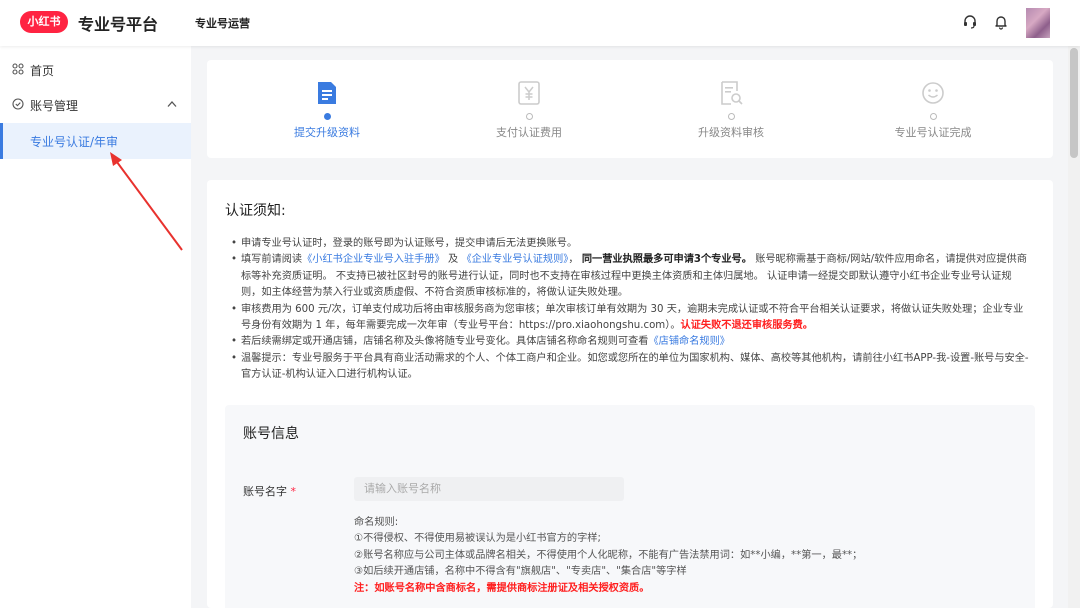  I want to click on step-label: 升级资料审核, so click(731, 132).